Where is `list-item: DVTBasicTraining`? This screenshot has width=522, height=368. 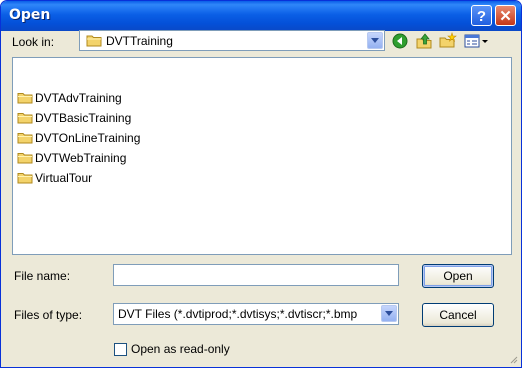
list-item: DVTBasicTraining is located at coordinates (74, 118).